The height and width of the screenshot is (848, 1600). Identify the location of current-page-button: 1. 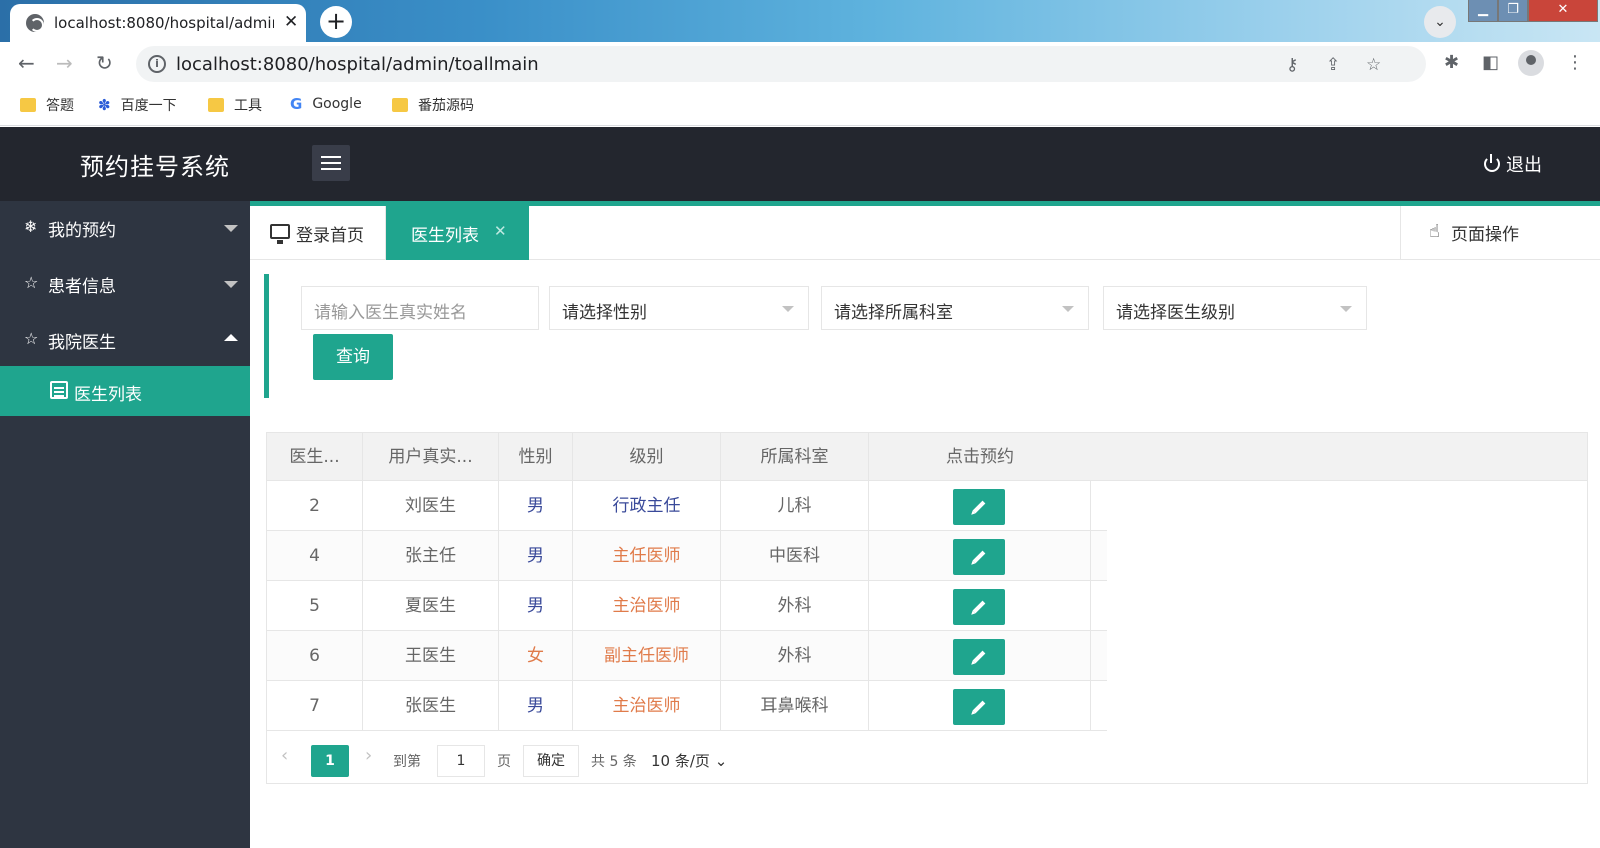
(330, 761).